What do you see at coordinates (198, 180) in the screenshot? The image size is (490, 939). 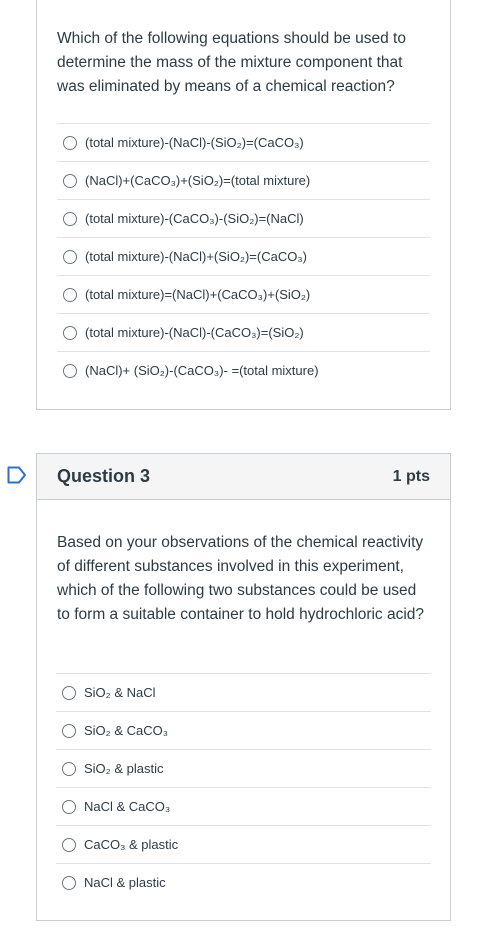 I see `answer-label: (NaCl)+(CaCO₃)+(SiO₂)=(total mixture)` at bounding box center [198, 180].